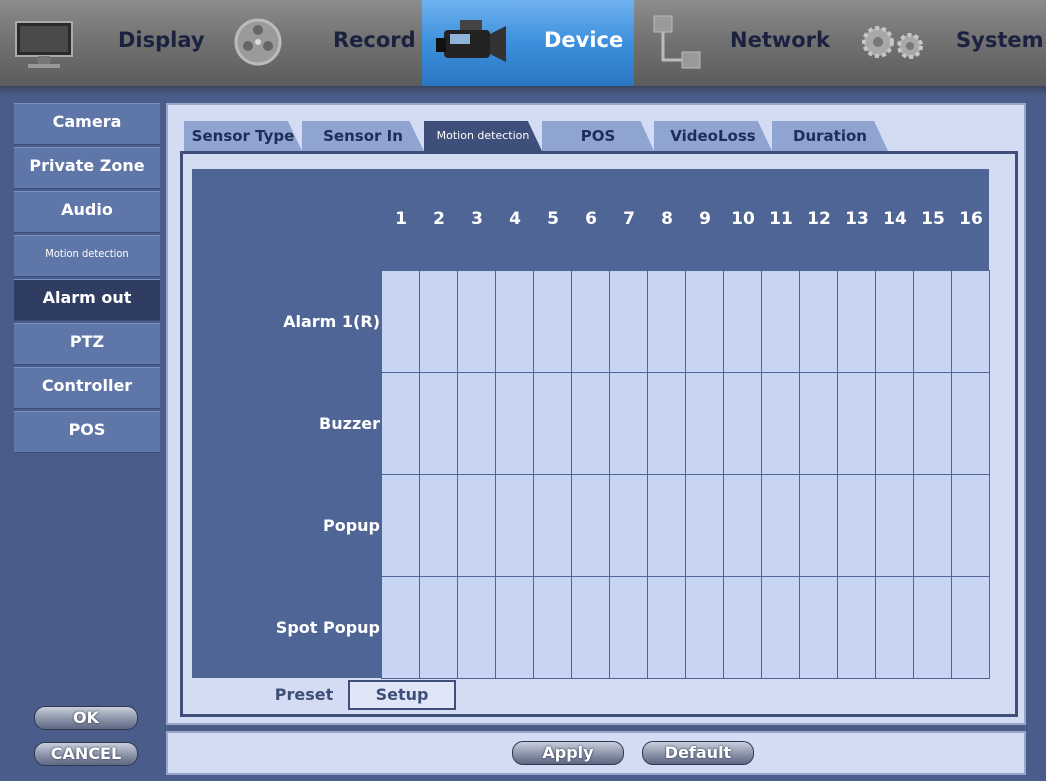  What do you see at coordinates (86, 754) in the screenshot?
I see `cancel-button: CANCEL` at bounding box center [86, 754].